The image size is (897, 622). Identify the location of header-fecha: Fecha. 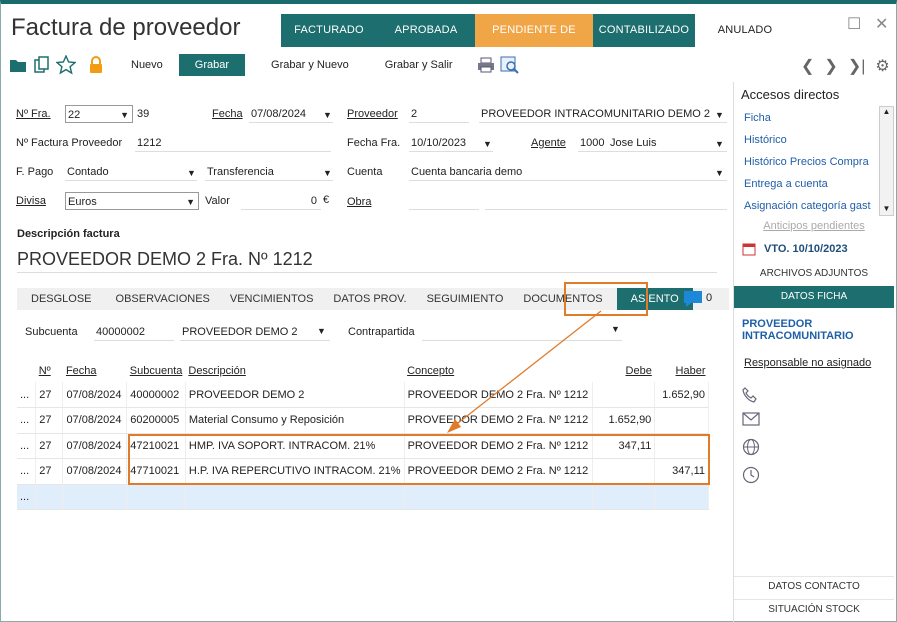
(95, 371).